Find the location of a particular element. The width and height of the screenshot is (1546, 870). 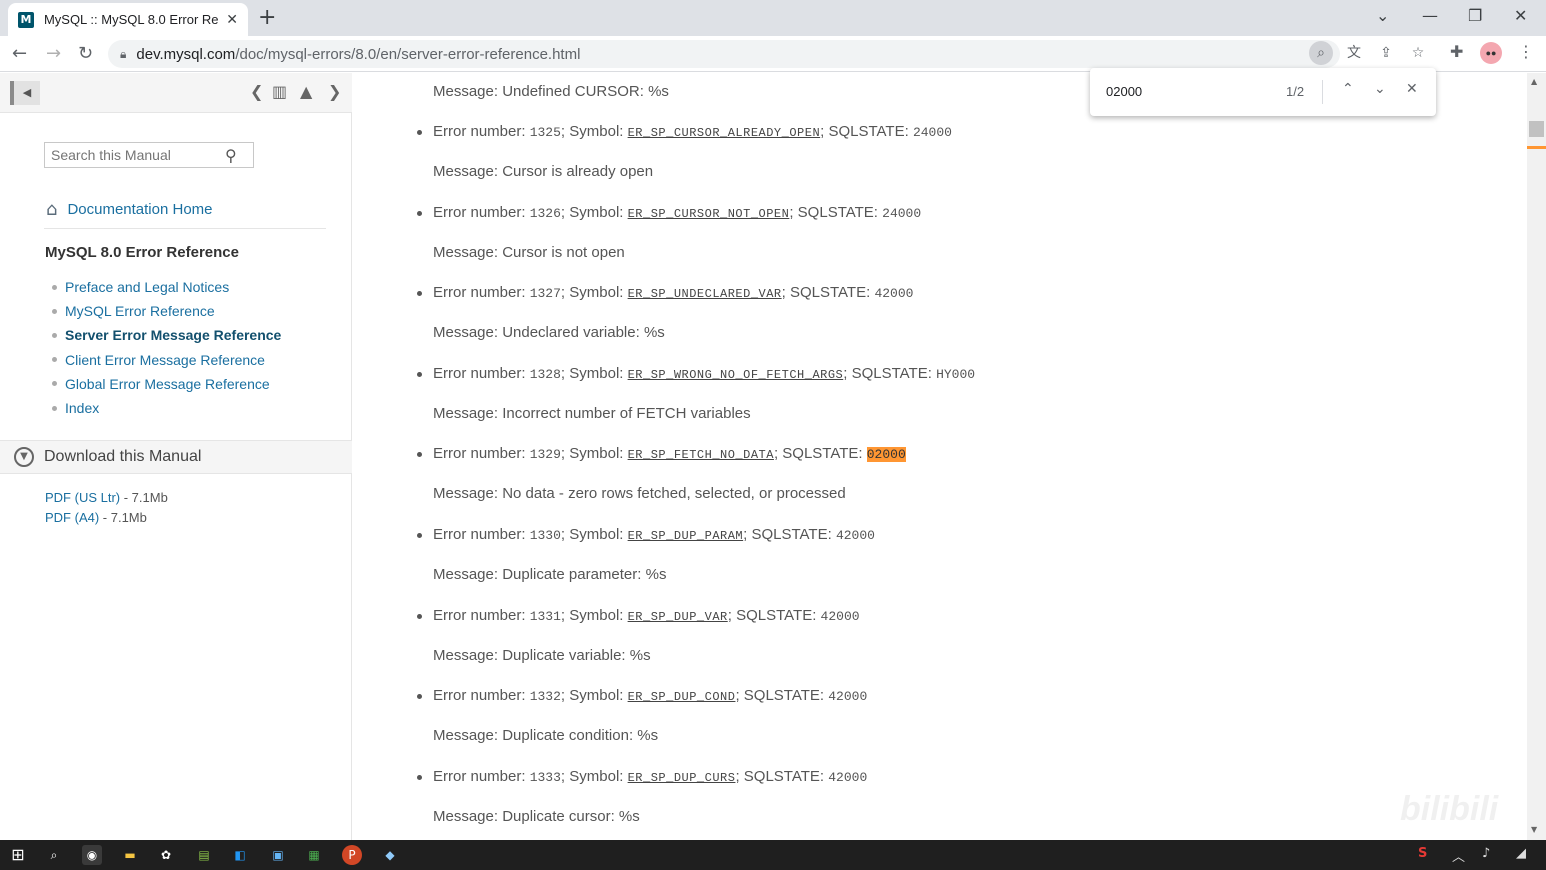

search-input is located at coordinates (135, 155).